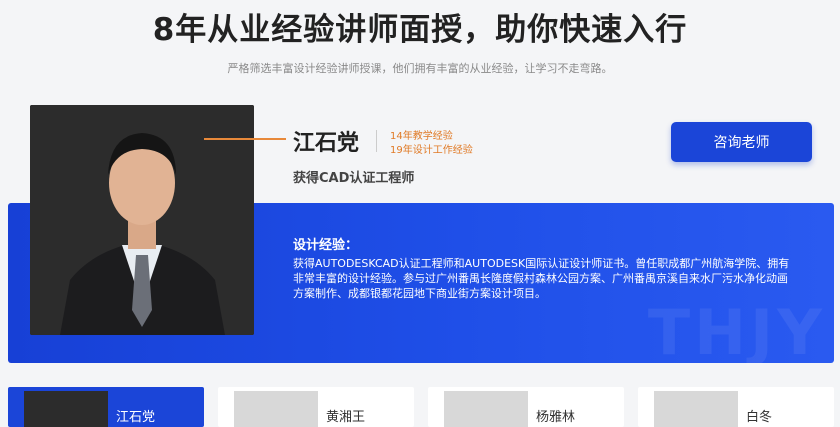 This screenshot has height=427, width=840. Describe the element at coordinates (421, 407) in the screenshot. I see `teacher-card-list: 江石党 黄湘王 杨雅林 白冬` at that location.